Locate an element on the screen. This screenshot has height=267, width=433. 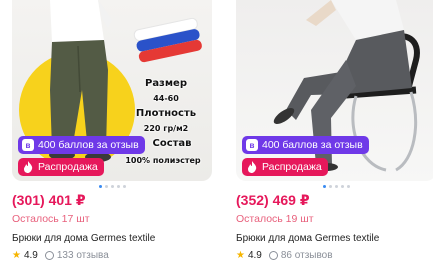
review-count: 133 отзыва is located at coordinates (83, 255).